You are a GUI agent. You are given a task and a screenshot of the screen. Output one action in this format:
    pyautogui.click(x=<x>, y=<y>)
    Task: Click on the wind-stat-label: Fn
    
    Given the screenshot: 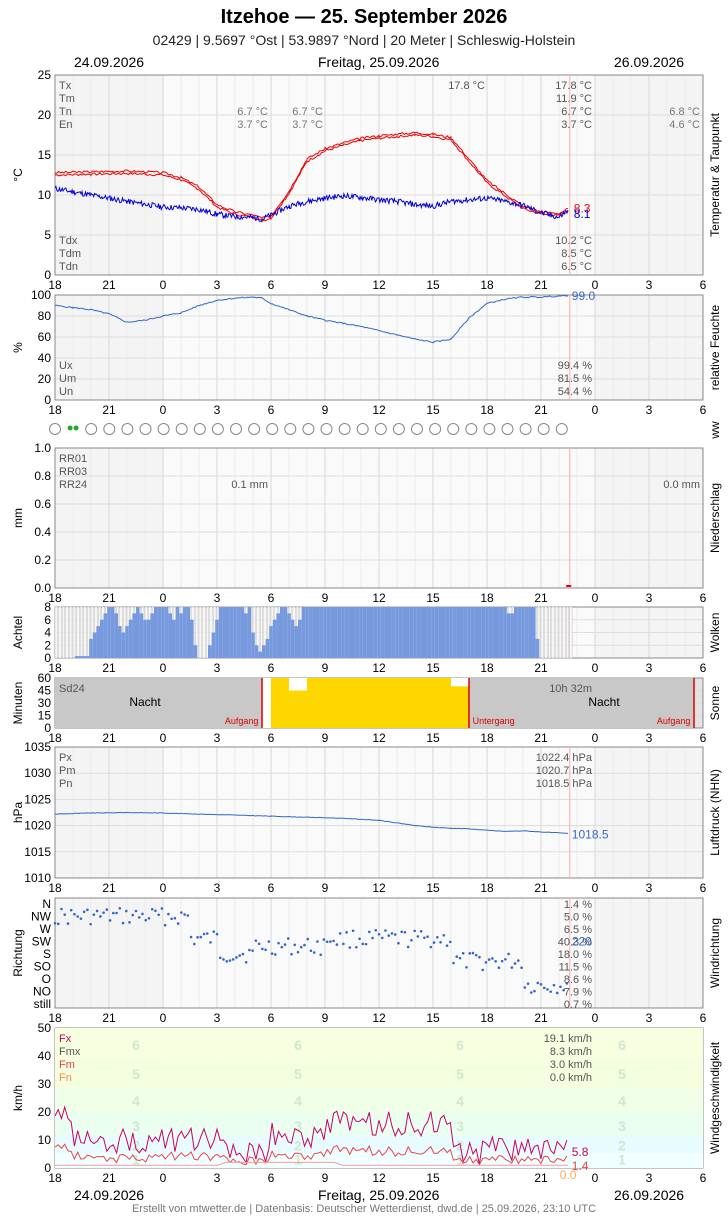 What is the action you would take?
    pyautogui.click(x=65, y=1078)
    